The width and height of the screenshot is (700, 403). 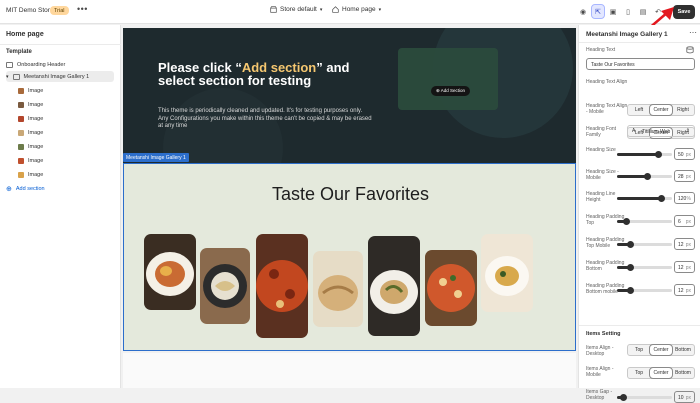 What do you see at coordinates (30, 188) in the screenshot?
I see `add-section-label: Add section` at bounding box center [30, 188].